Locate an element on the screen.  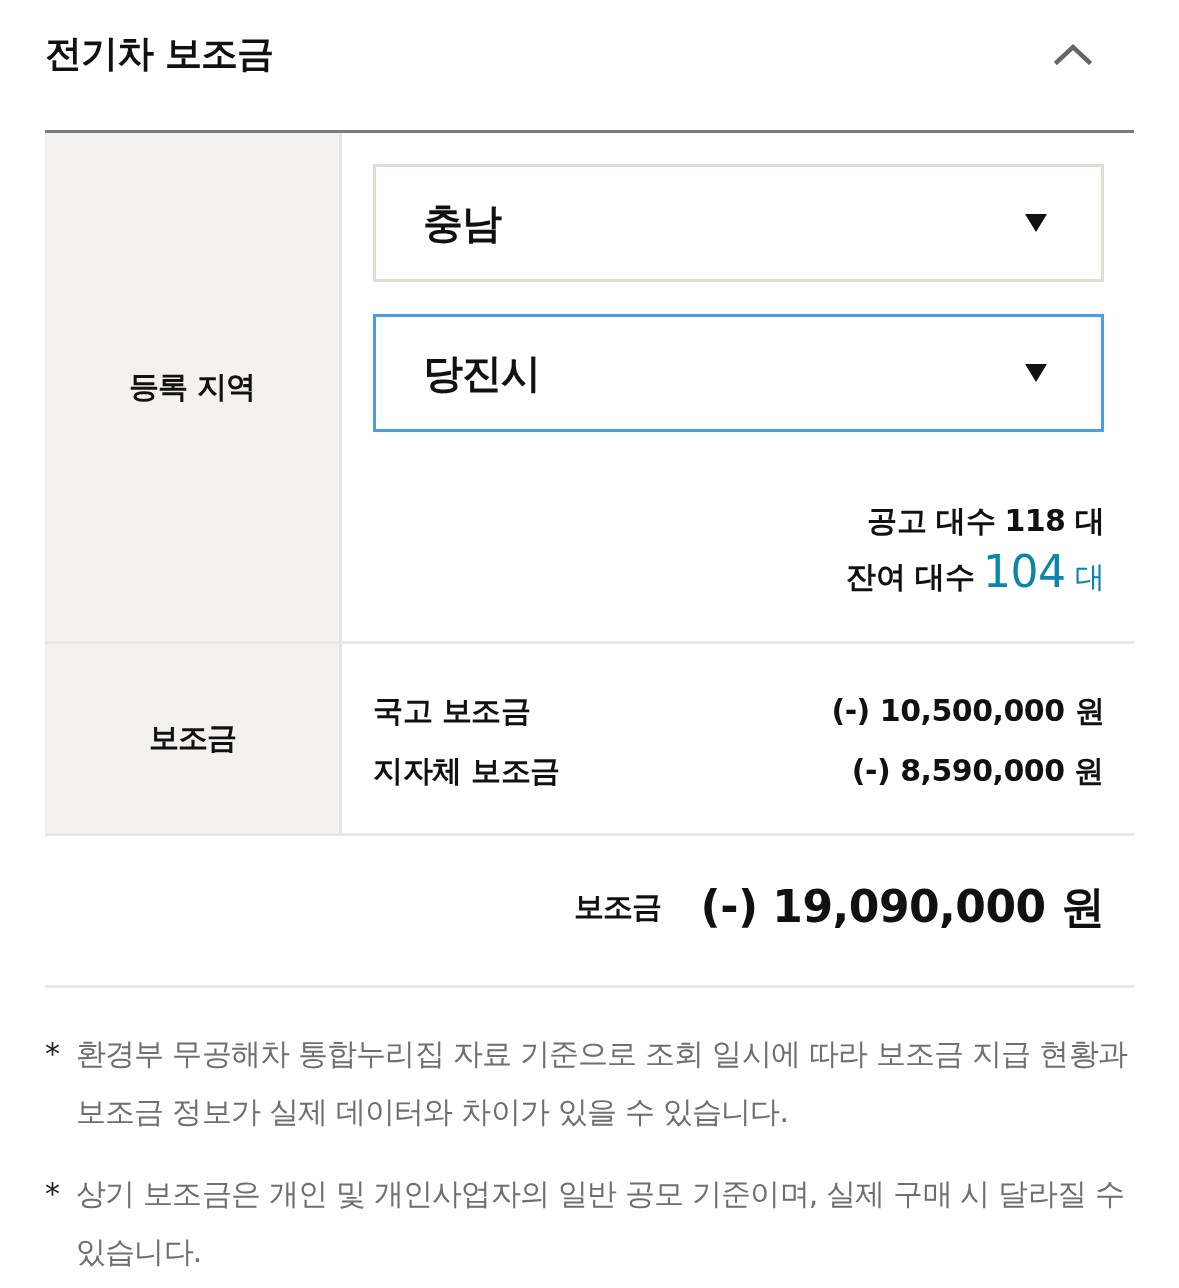
chevron-up-icon is located at coordinates (1073, 54).